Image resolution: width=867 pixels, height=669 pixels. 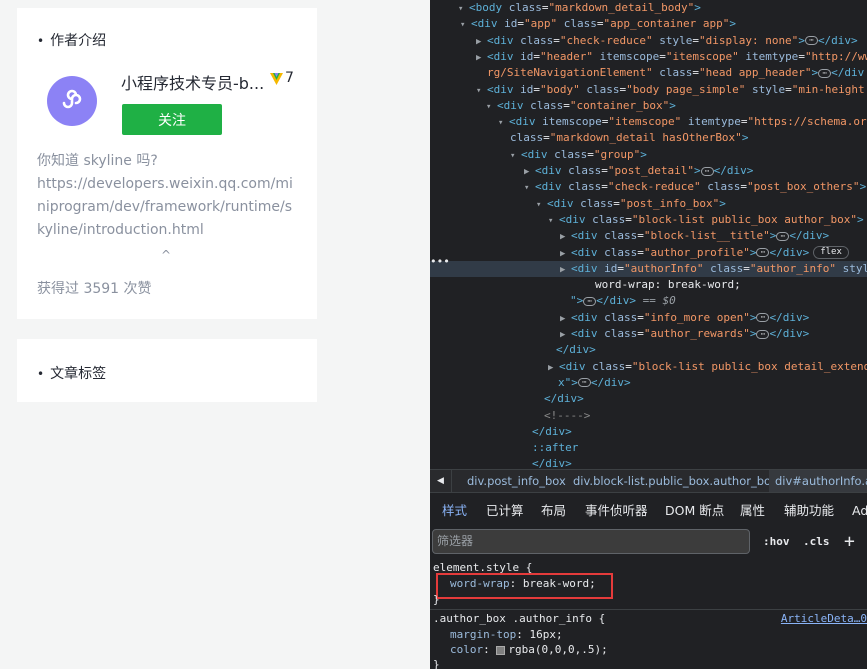 What do you see at coordinates (645, 138) in the screenshot?
I see `dom-attr-value: "markdown_detail hasOtherBox"` at bounding box center [645, 138].